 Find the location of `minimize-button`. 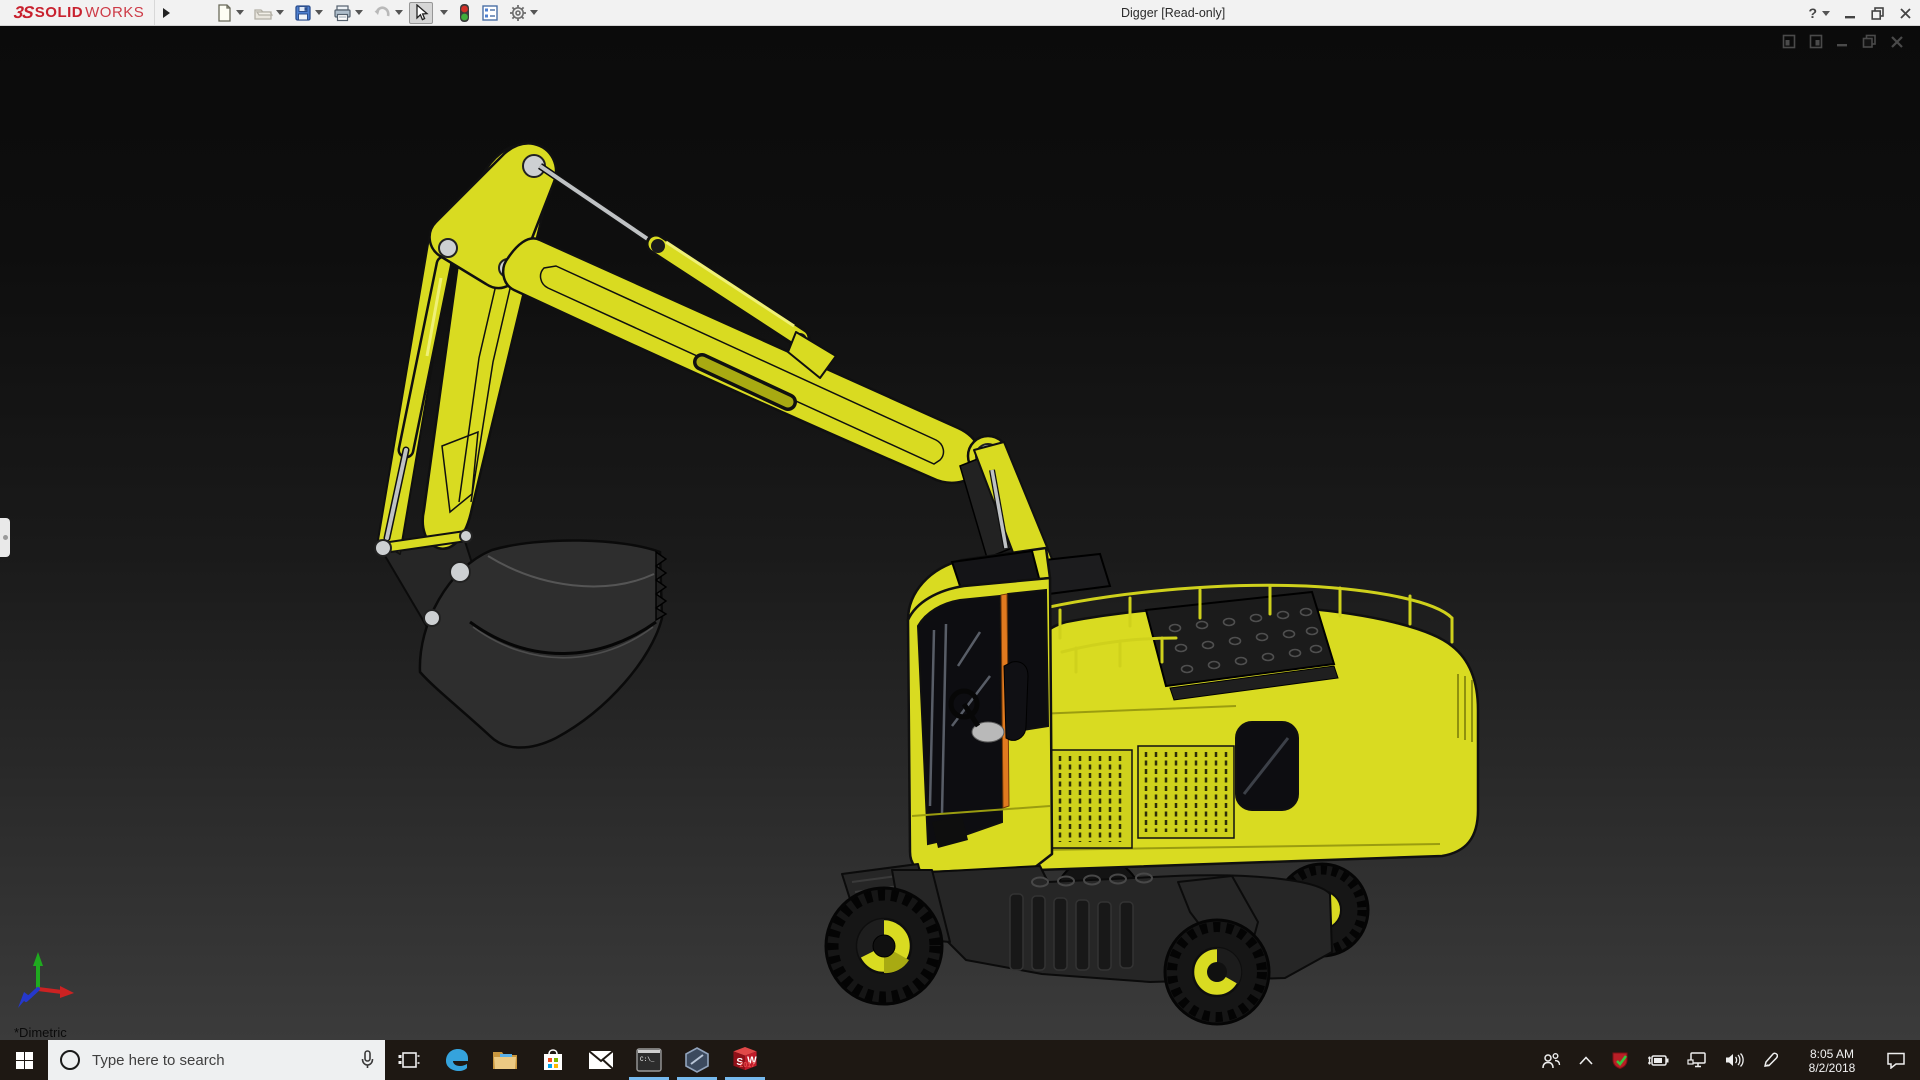

minimize-button is located at coordinates (1850, 13).